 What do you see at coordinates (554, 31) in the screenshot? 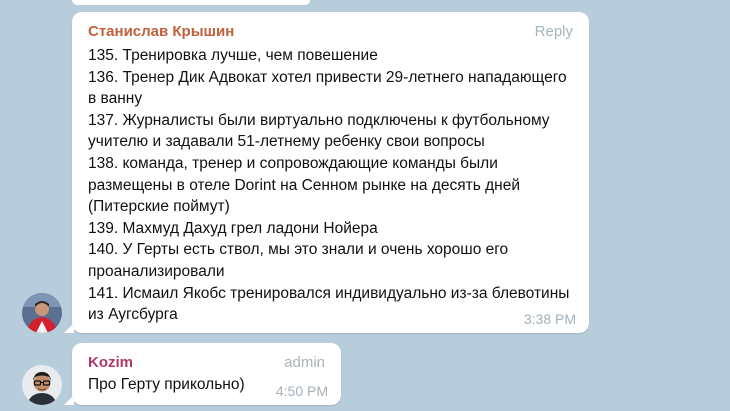
I see `reply-button: Reply` at bounding box center [554, 31].